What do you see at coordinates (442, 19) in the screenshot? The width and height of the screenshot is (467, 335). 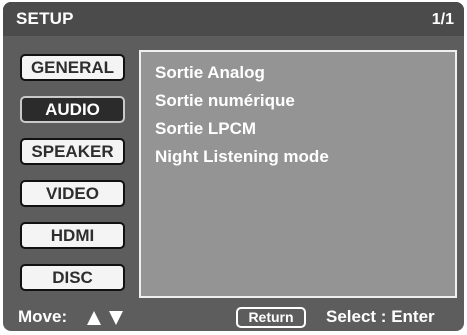 I see `page-indicator: 1/1` at bounding box center [442, 19].